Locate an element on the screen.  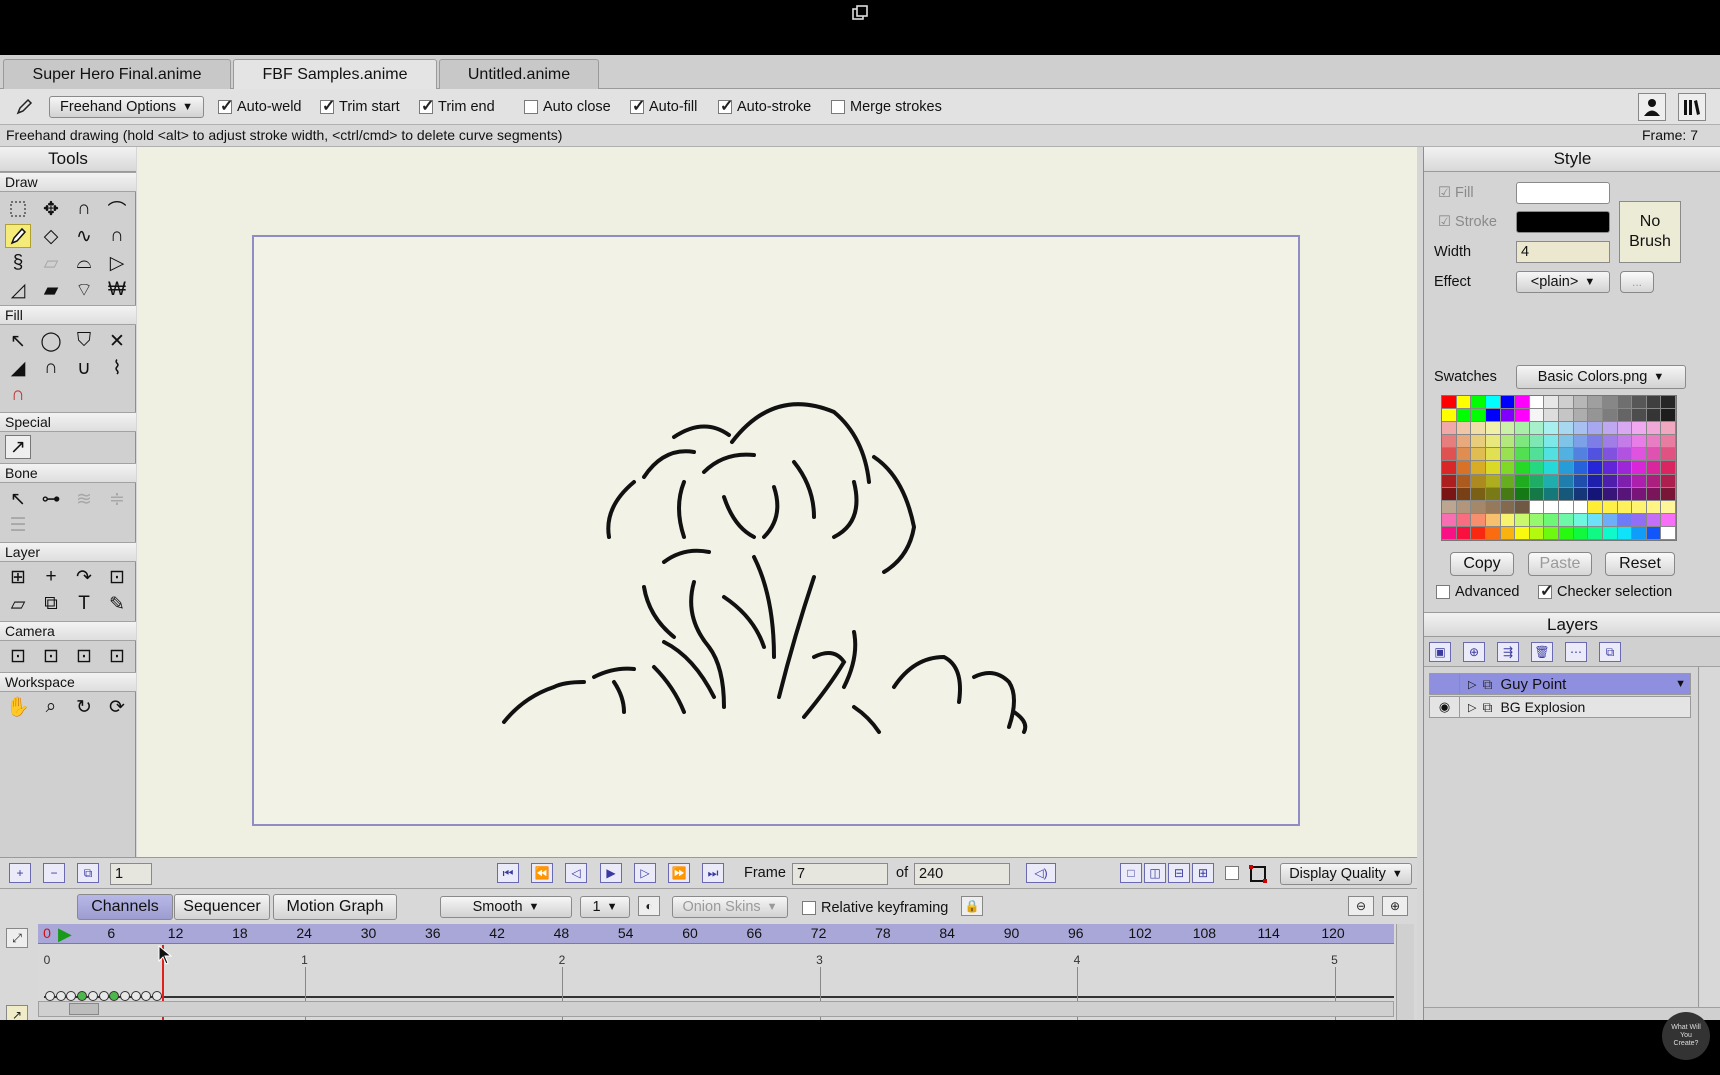
previous-keyframe-icon: ⏪ is located at coordinates (542, 873).